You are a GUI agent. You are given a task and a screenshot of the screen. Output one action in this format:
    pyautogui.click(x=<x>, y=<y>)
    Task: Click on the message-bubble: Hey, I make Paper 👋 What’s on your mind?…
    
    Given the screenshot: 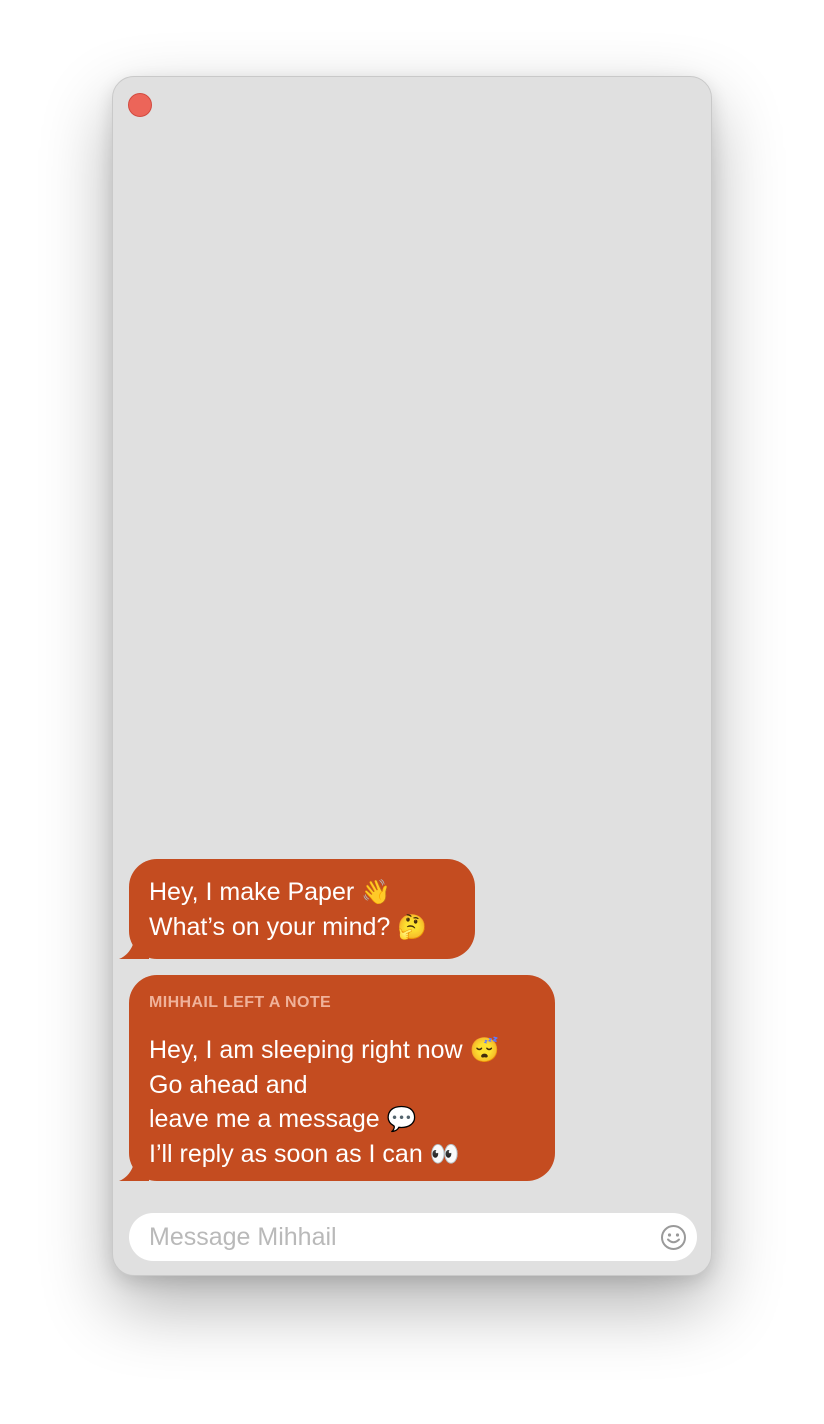 What is the action you would take?
    pyautogui.click(x=297, y=909)
    